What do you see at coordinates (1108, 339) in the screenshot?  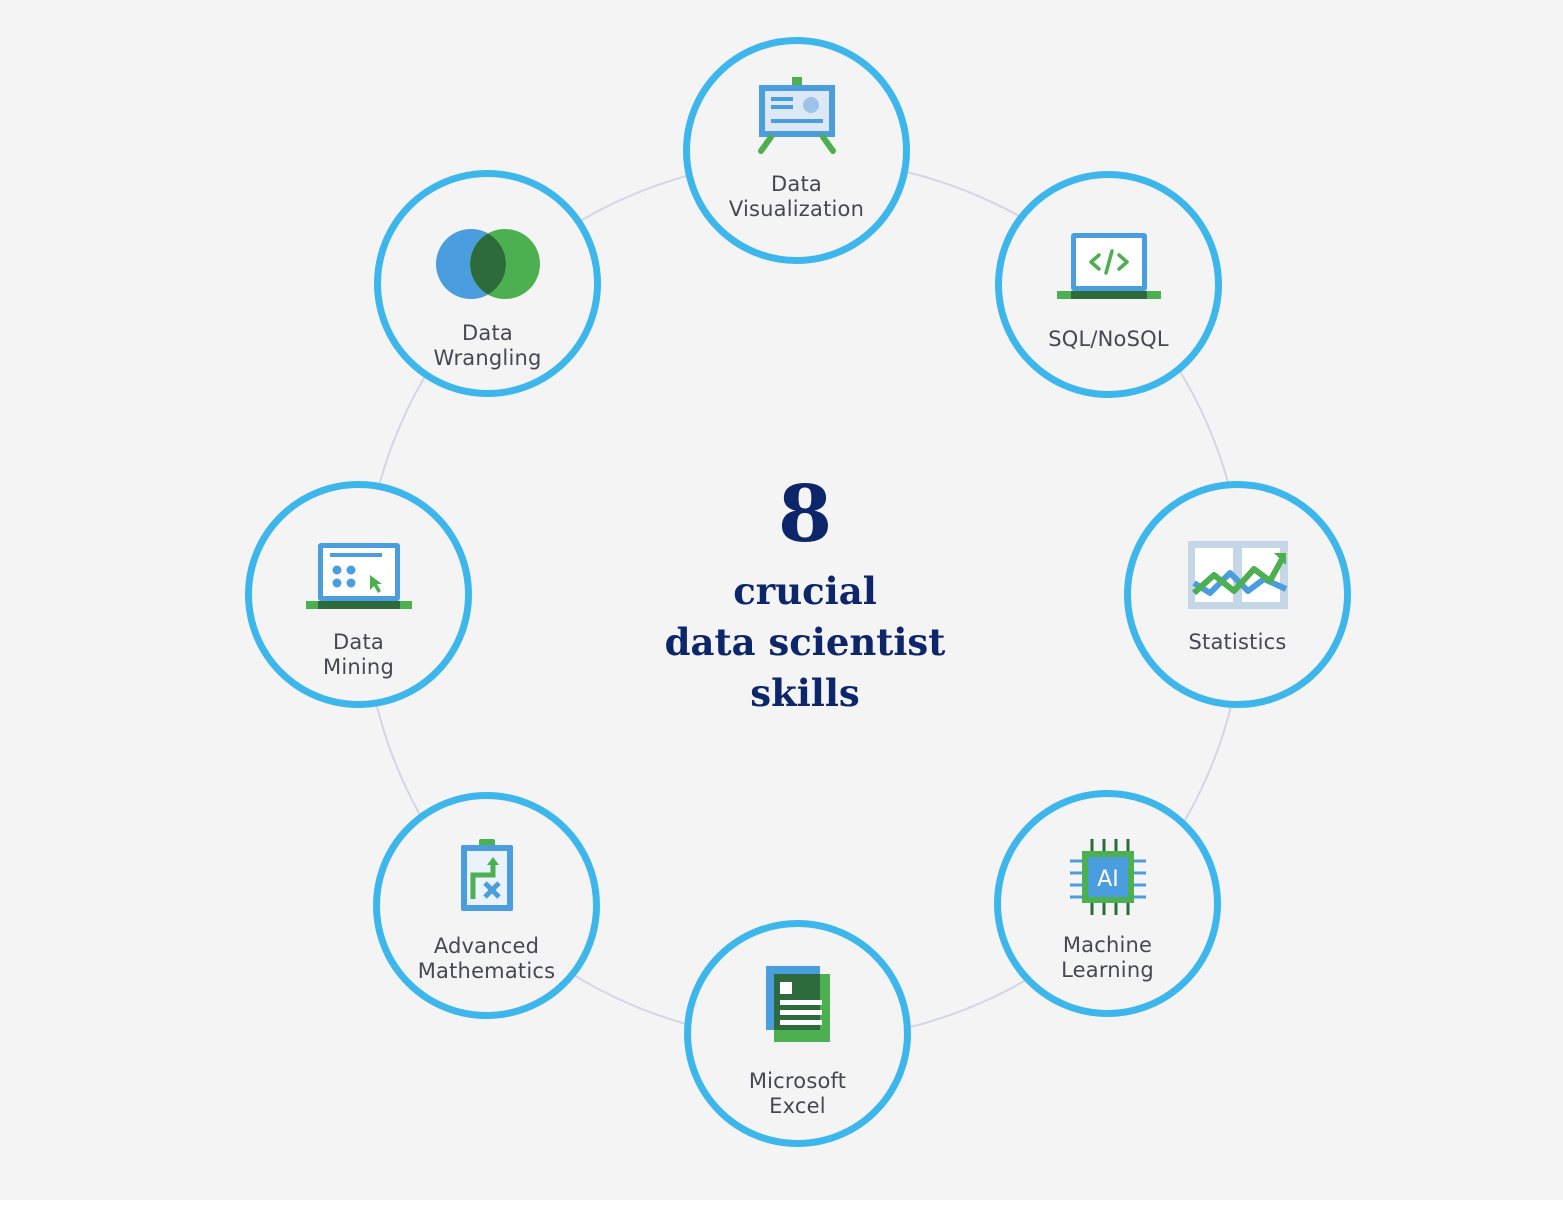 I see `skill-label: SQL/NoSQL` at bounding box center [1108, 339].